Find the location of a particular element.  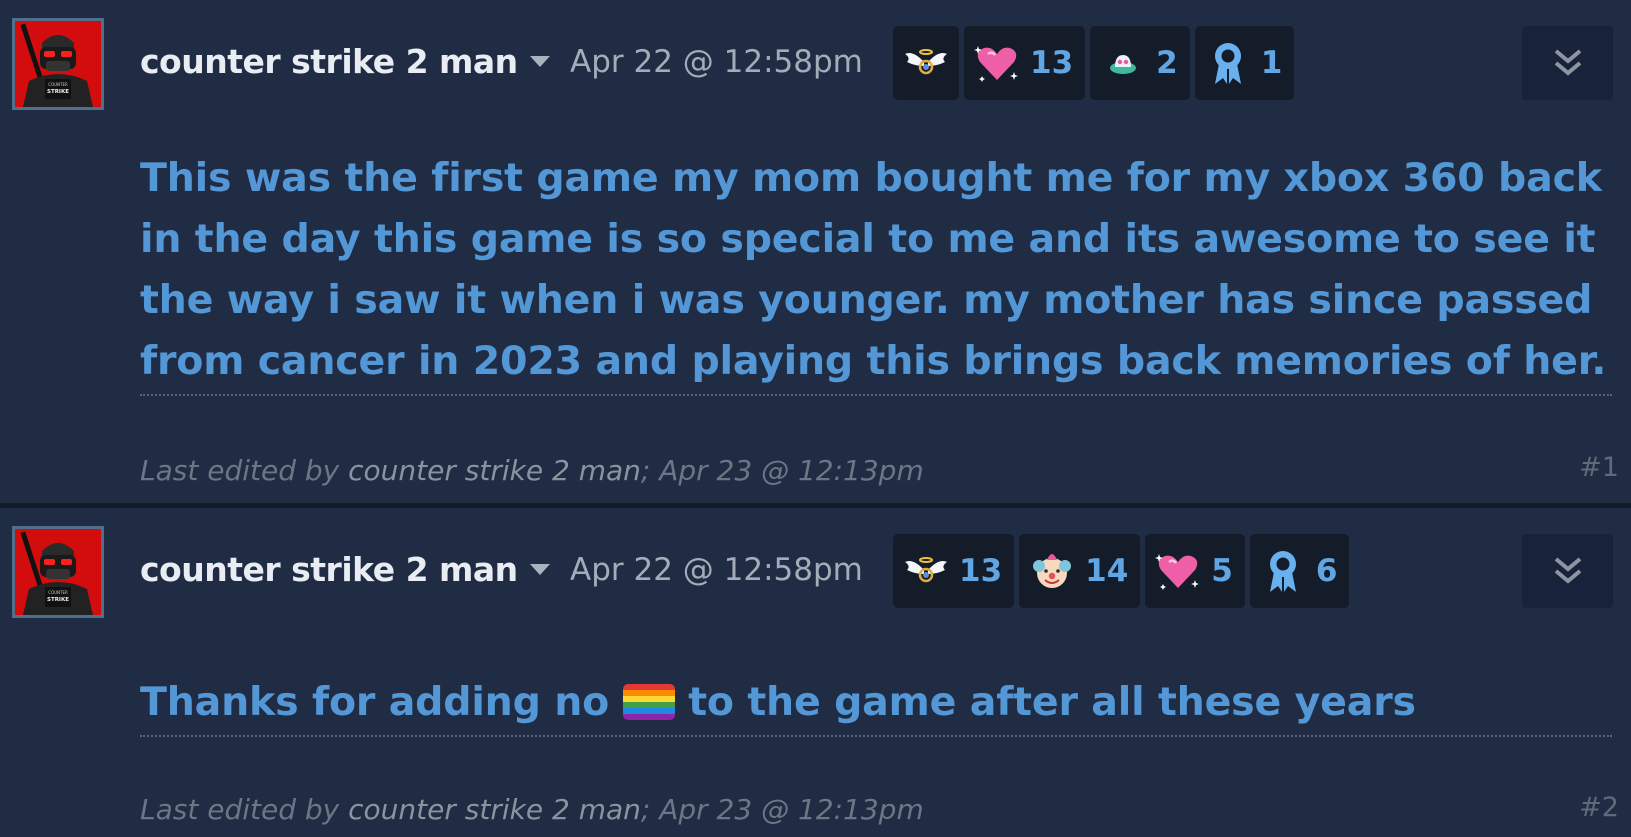

award-badge: 6 is located at coordinates (1299, 571).